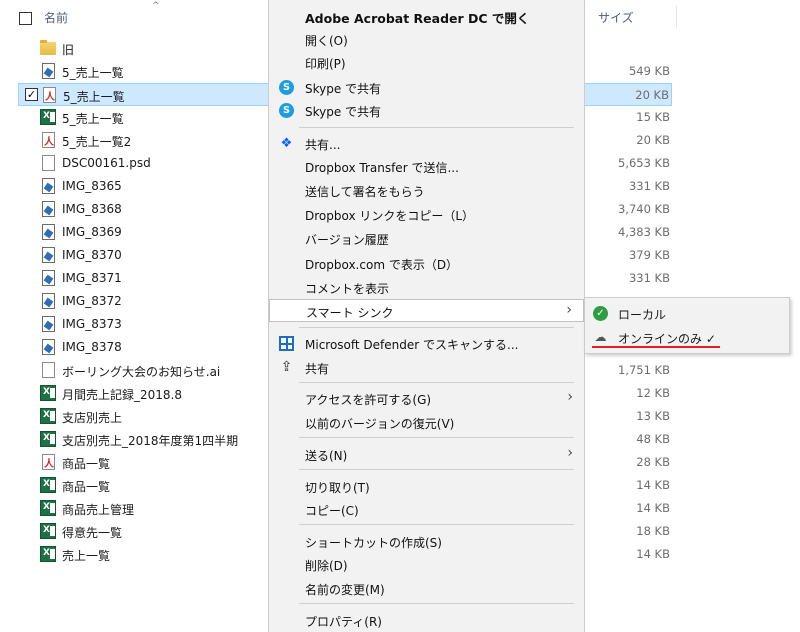 This screenshot has width=800, height=632. What do you see at coordinates (86, 556) in the screenshot?
I see `file-name: 売上一覧` at bounding box center [86, 556].